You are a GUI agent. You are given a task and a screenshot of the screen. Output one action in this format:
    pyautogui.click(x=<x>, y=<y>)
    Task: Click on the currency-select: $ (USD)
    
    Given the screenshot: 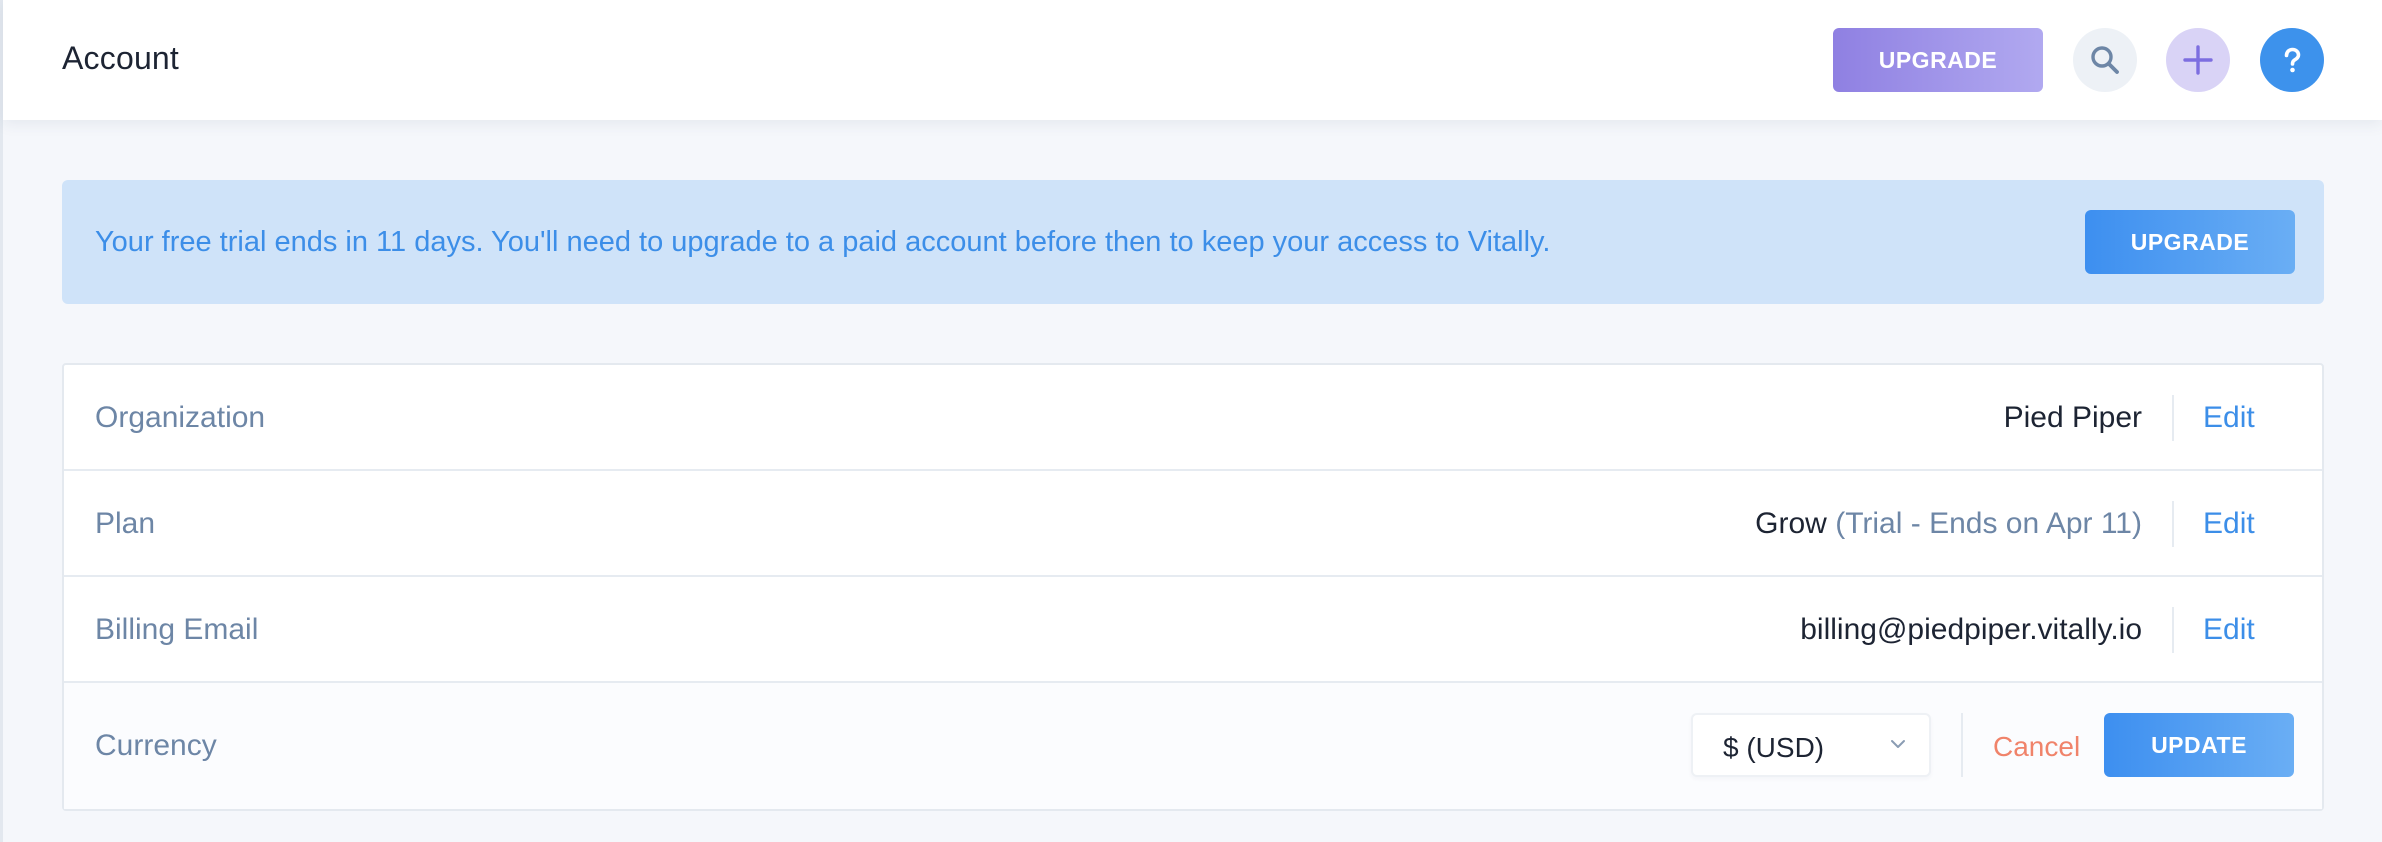 What is the action you would take?
    pyautogui.click(x=1811, y=745)
    